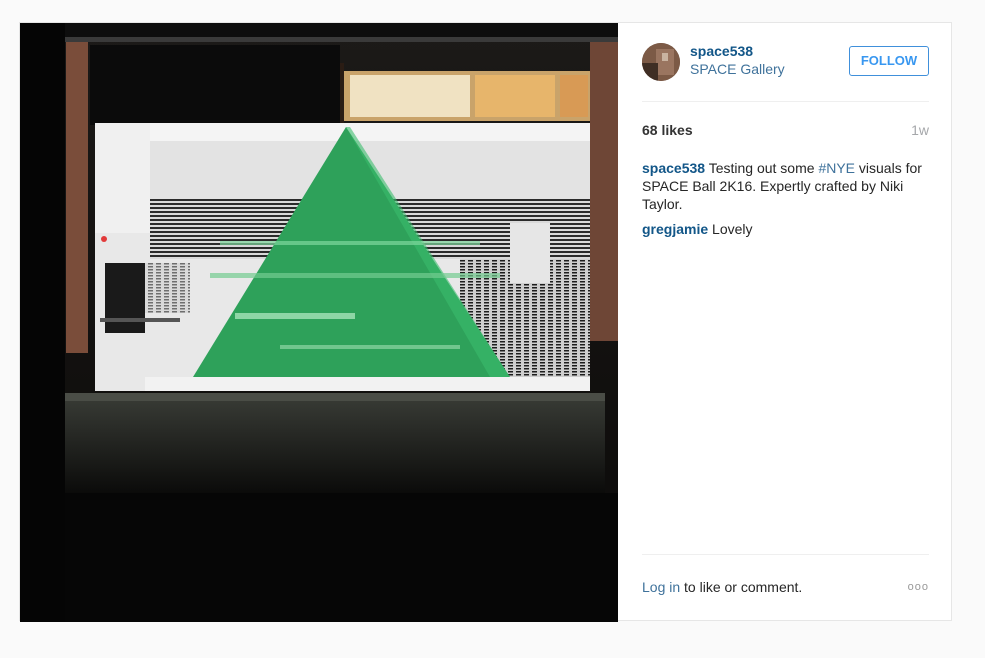 The width and height of the screenshot is (985, 658). I want to click on username-link: space538, so click(721, 51).